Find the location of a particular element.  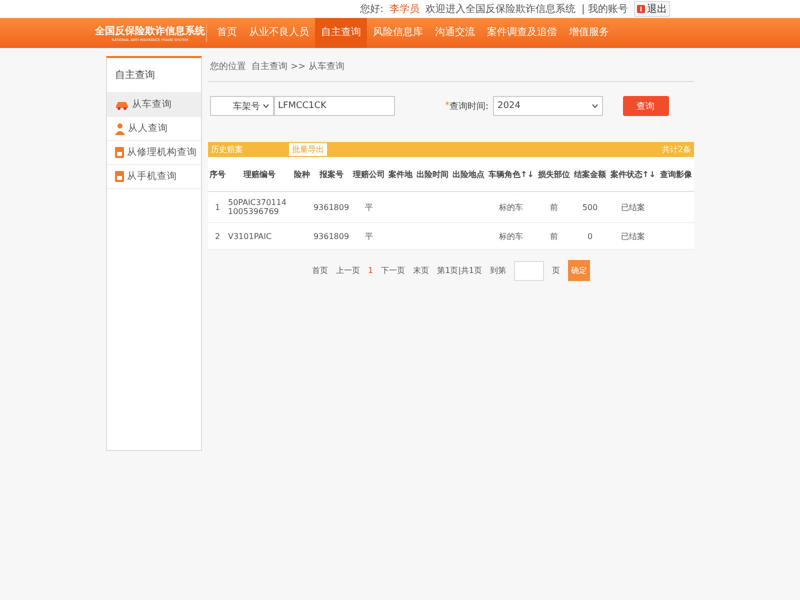

account-link: | 我的账号 is located at coordinates (604, 9).